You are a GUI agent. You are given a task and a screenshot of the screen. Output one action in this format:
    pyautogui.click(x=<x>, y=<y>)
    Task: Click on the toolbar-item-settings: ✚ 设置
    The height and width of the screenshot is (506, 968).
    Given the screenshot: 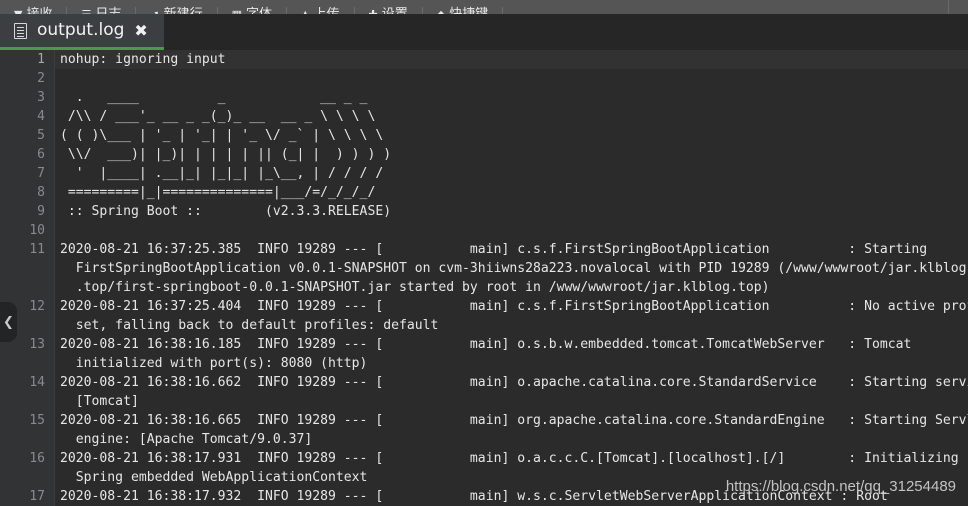 What is the action you would take?
    pyautogui.click(x=389, y=10)
    